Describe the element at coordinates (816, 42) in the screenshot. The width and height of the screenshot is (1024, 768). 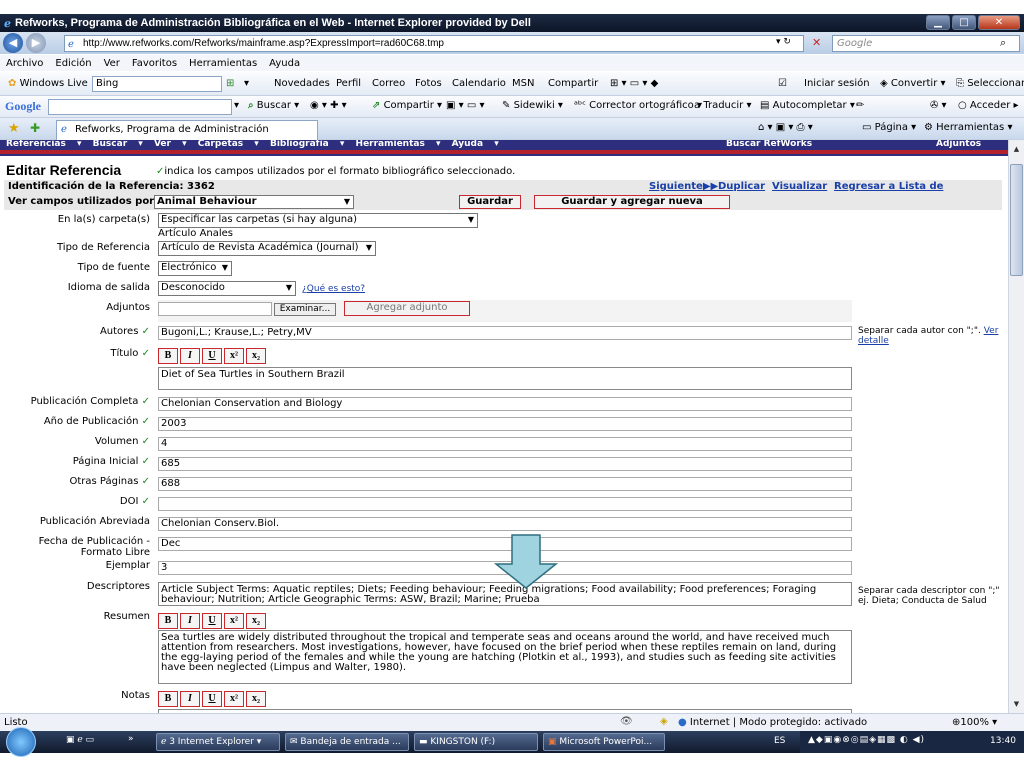
I see `stop-icon: ✕` at that location.